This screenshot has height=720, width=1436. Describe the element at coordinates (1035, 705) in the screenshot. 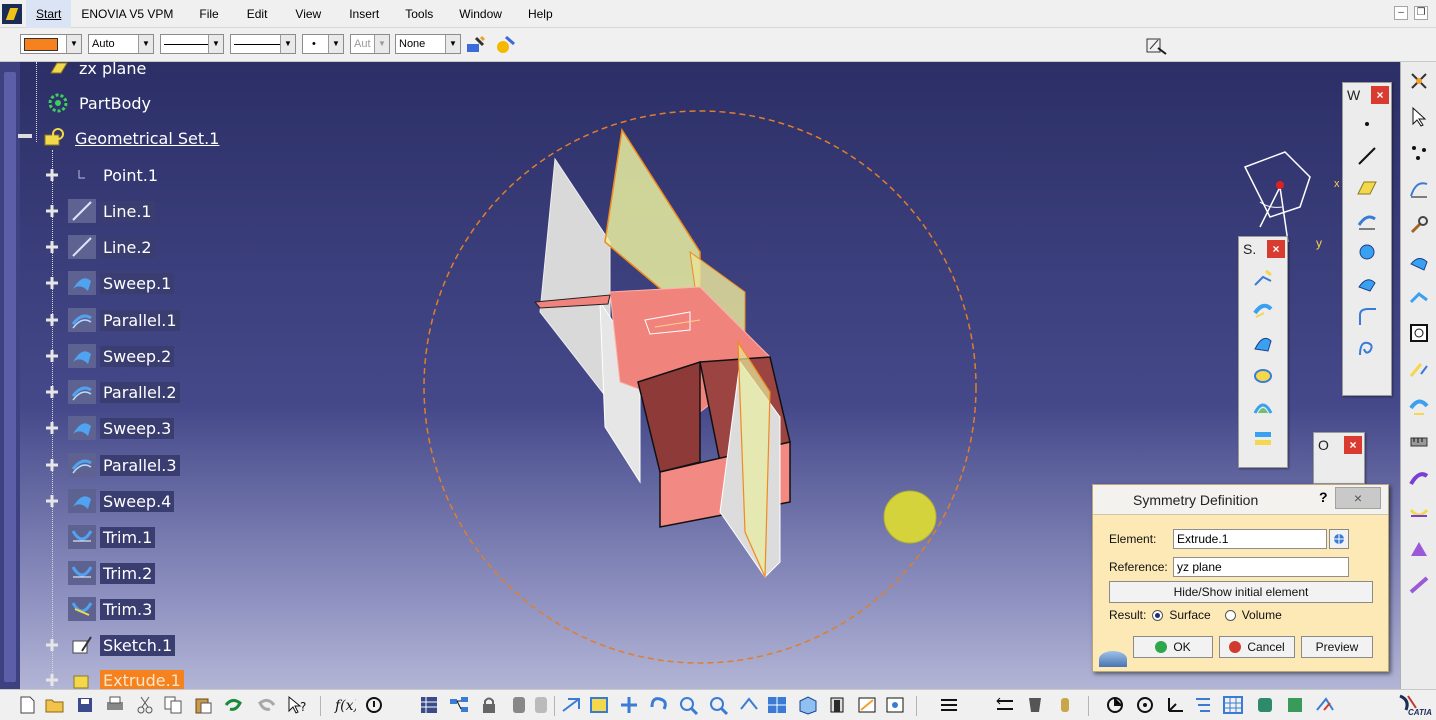

I see `construction-element-icon` at that location.